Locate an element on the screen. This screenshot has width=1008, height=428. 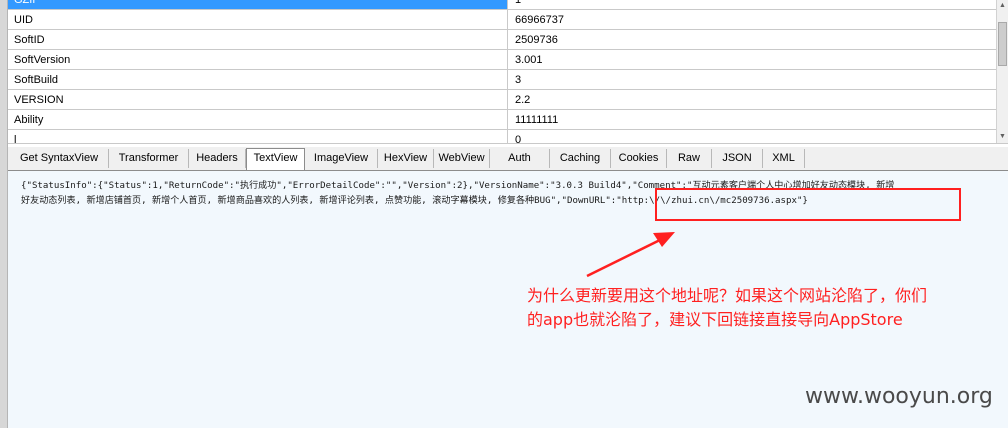
property-value: 2.2 is located at coordinates (752, 99).